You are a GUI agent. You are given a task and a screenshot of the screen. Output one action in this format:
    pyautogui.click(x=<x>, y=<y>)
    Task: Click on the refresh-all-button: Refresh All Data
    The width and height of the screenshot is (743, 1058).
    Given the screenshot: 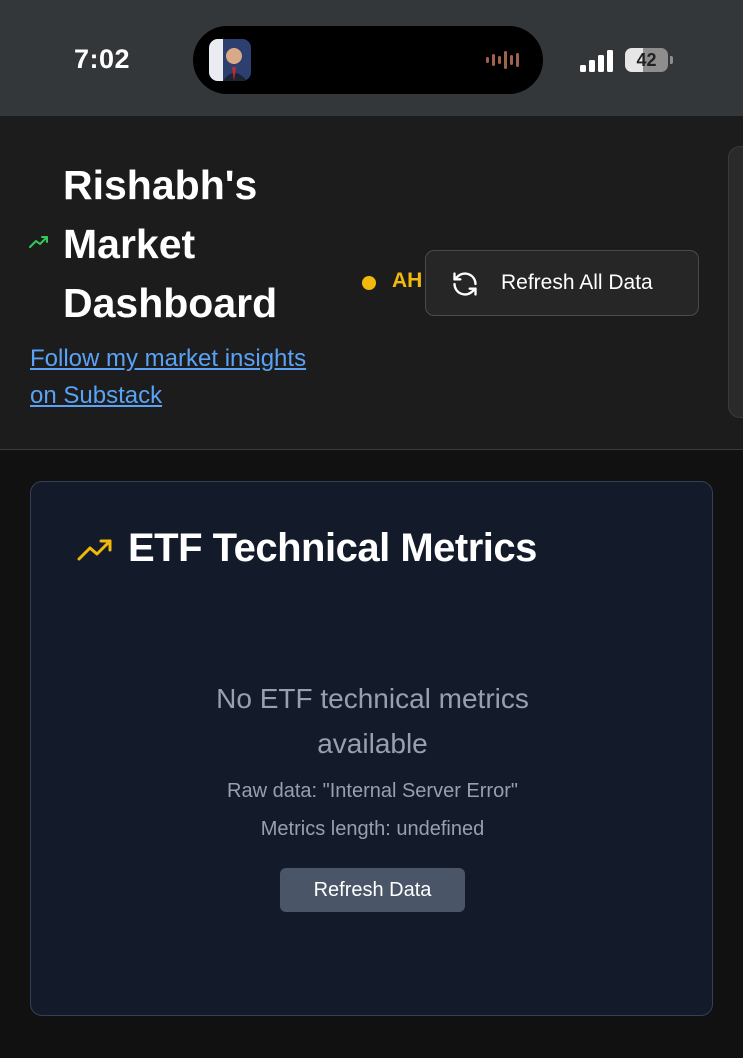 What is the action you would take?
    pyautogui.click(x=562, y=283)
    